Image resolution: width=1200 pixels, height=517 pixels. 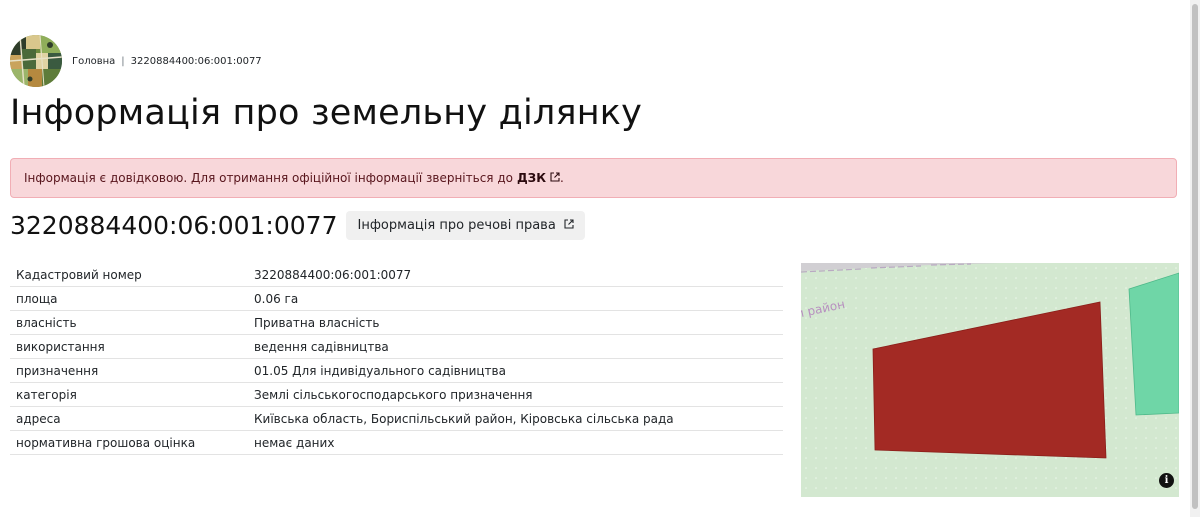 What do you see at coordinates (196, 61) in the screenshot?
I see `breadcrumb-current: 3220884400:06:001:0077` at bounding box center [196, 61].